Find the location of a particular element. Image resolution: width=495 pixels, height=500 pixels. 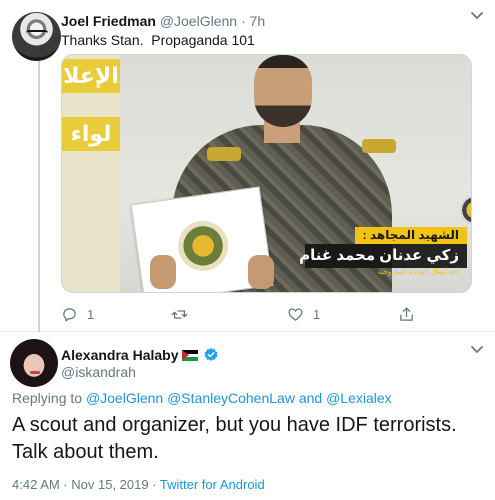

replying-to-label: Replying to is located at coordinates (47, 398).